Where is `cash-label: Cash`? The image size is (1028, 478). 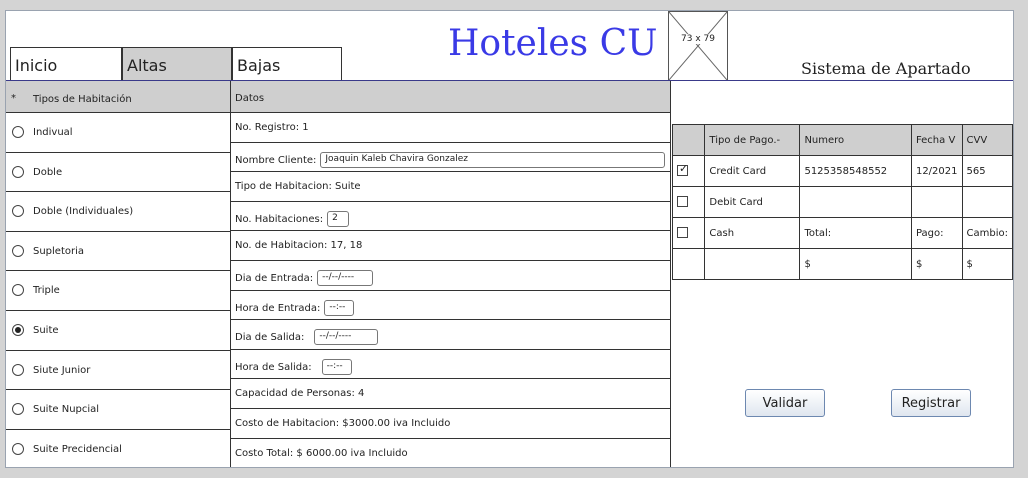 cash-label: Cash is located at coordinates (752, 233).